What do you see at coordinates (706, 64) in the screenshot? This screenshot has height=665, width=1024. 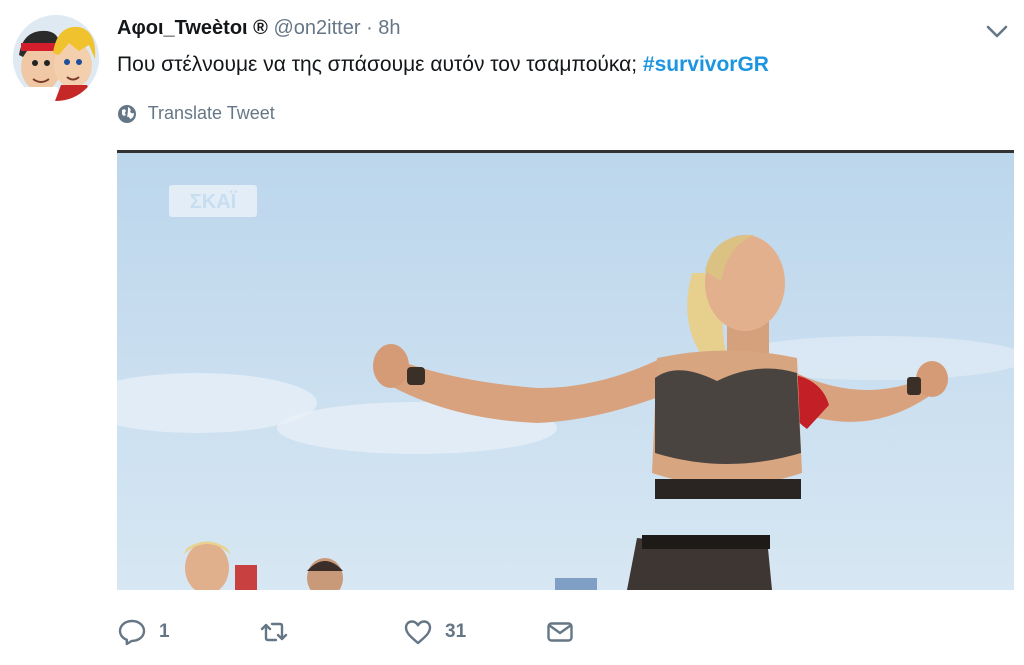 I see `hashtag-link: #survivorGR` at bounding box center [706, 64].